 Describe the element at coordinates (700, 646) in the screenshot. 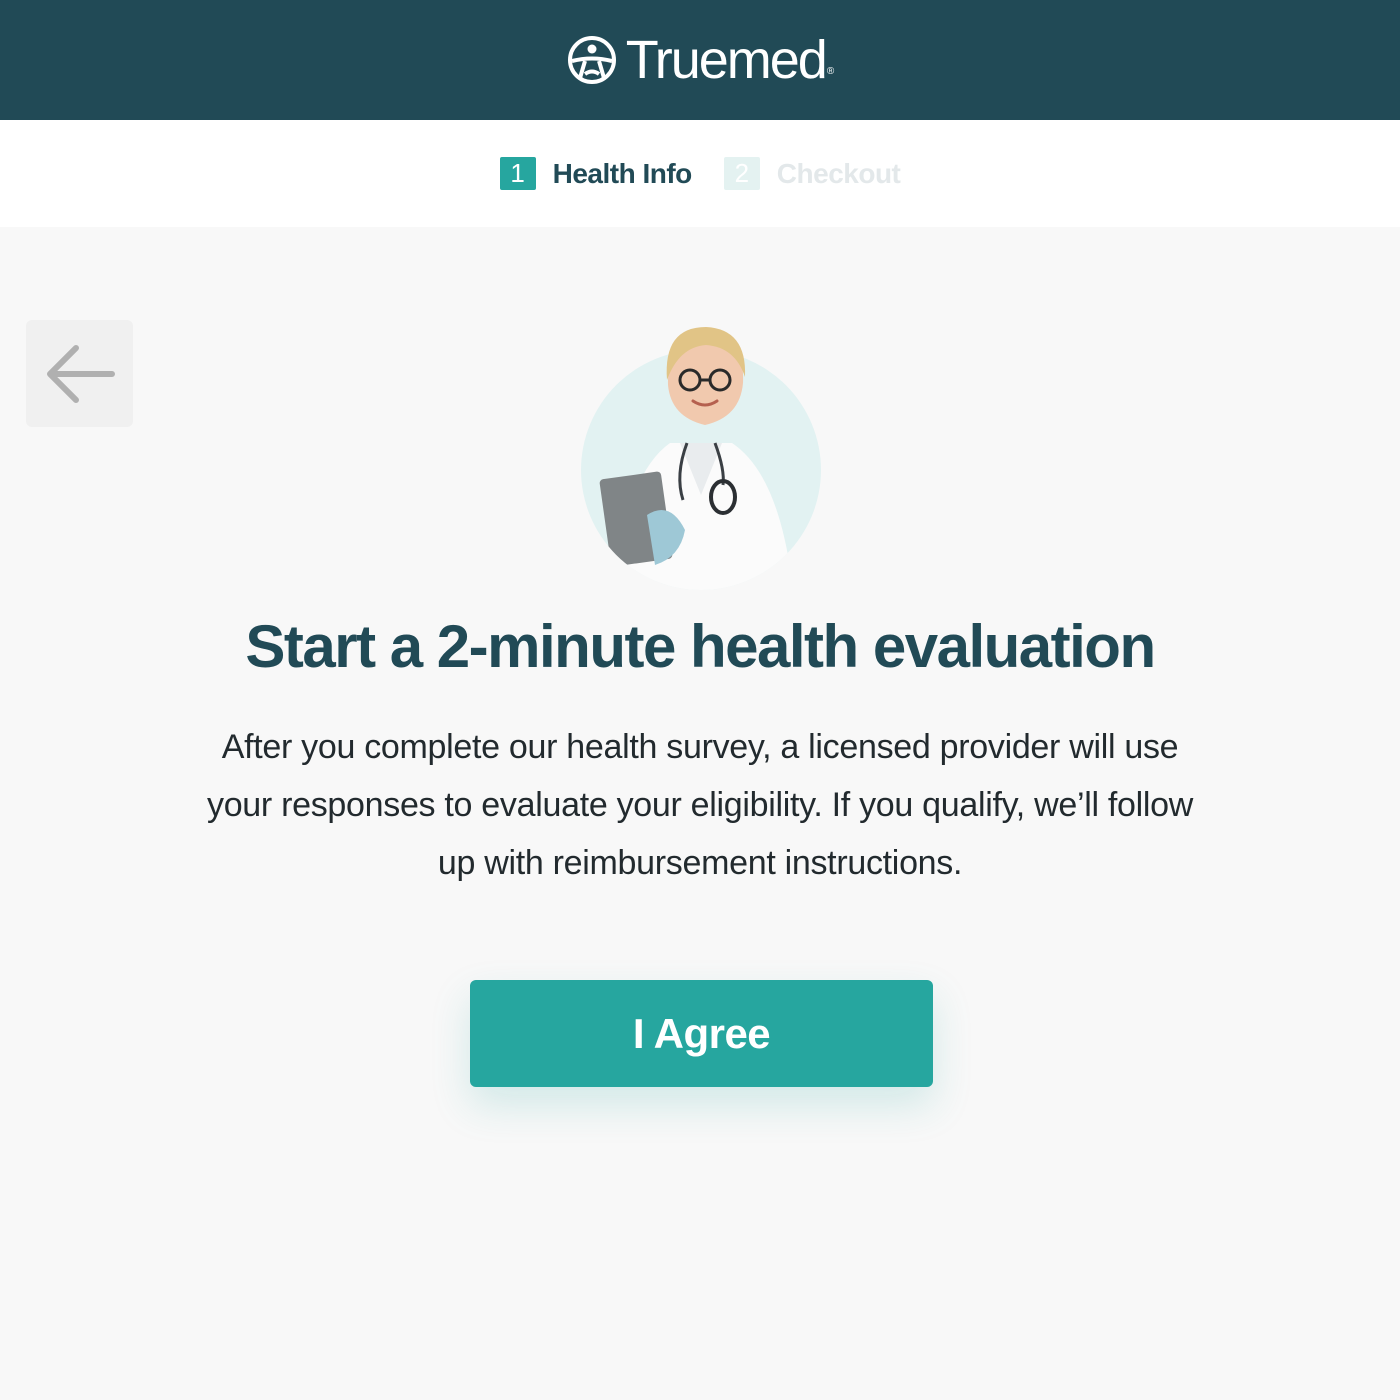

I see `page-title: Start a 2-minute health evaluation` at that location.